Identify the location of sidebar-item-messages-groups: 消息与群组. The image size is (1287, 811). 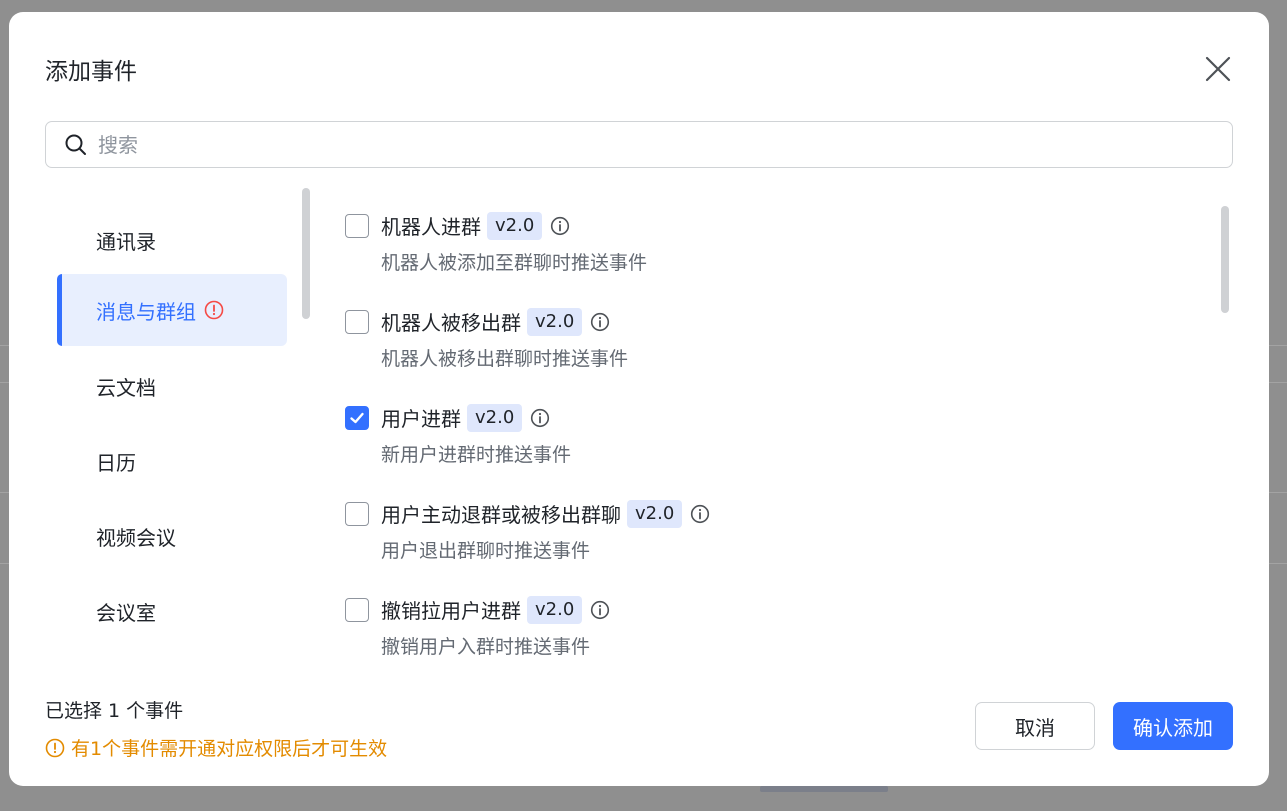
(172, 310).